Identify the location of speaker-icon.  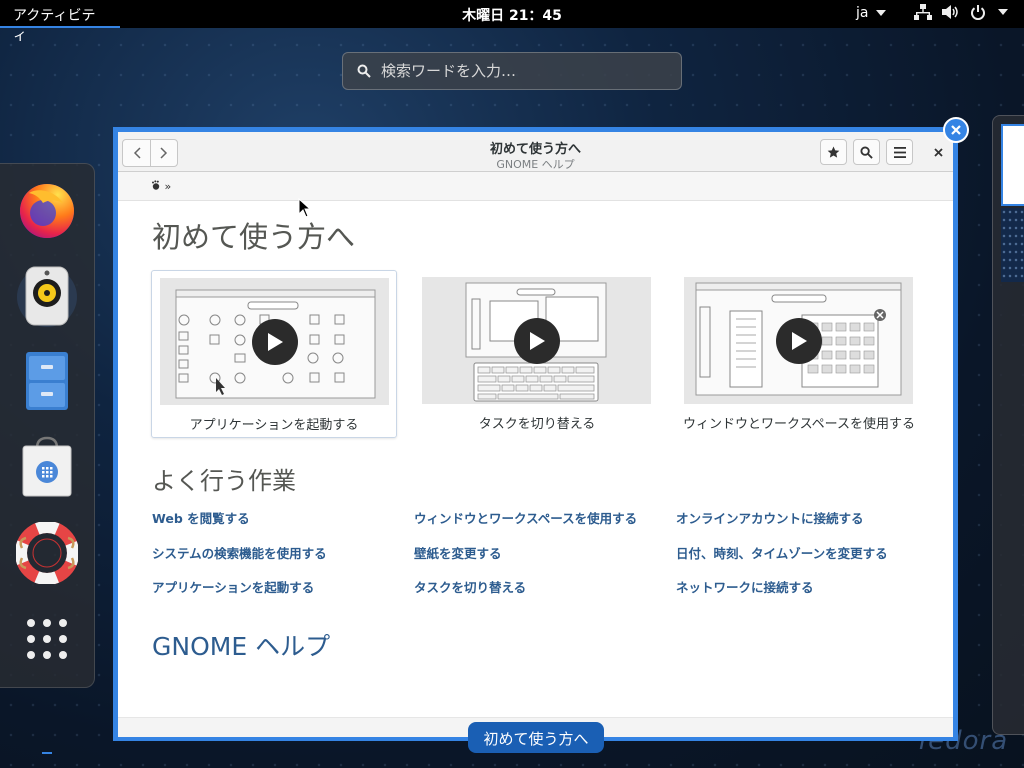
(47, 296).